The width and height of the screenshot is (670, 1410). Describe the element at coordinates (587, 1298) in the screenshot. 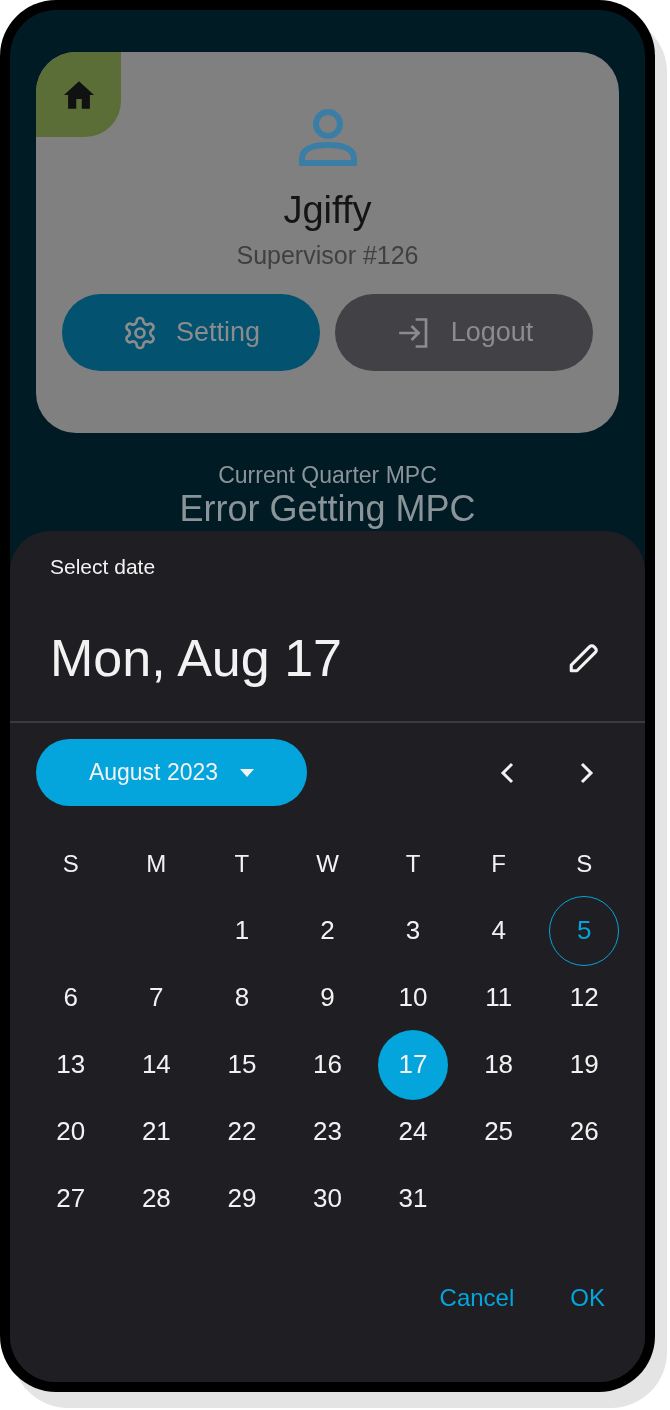

I see `ok-button: OK` at that location.